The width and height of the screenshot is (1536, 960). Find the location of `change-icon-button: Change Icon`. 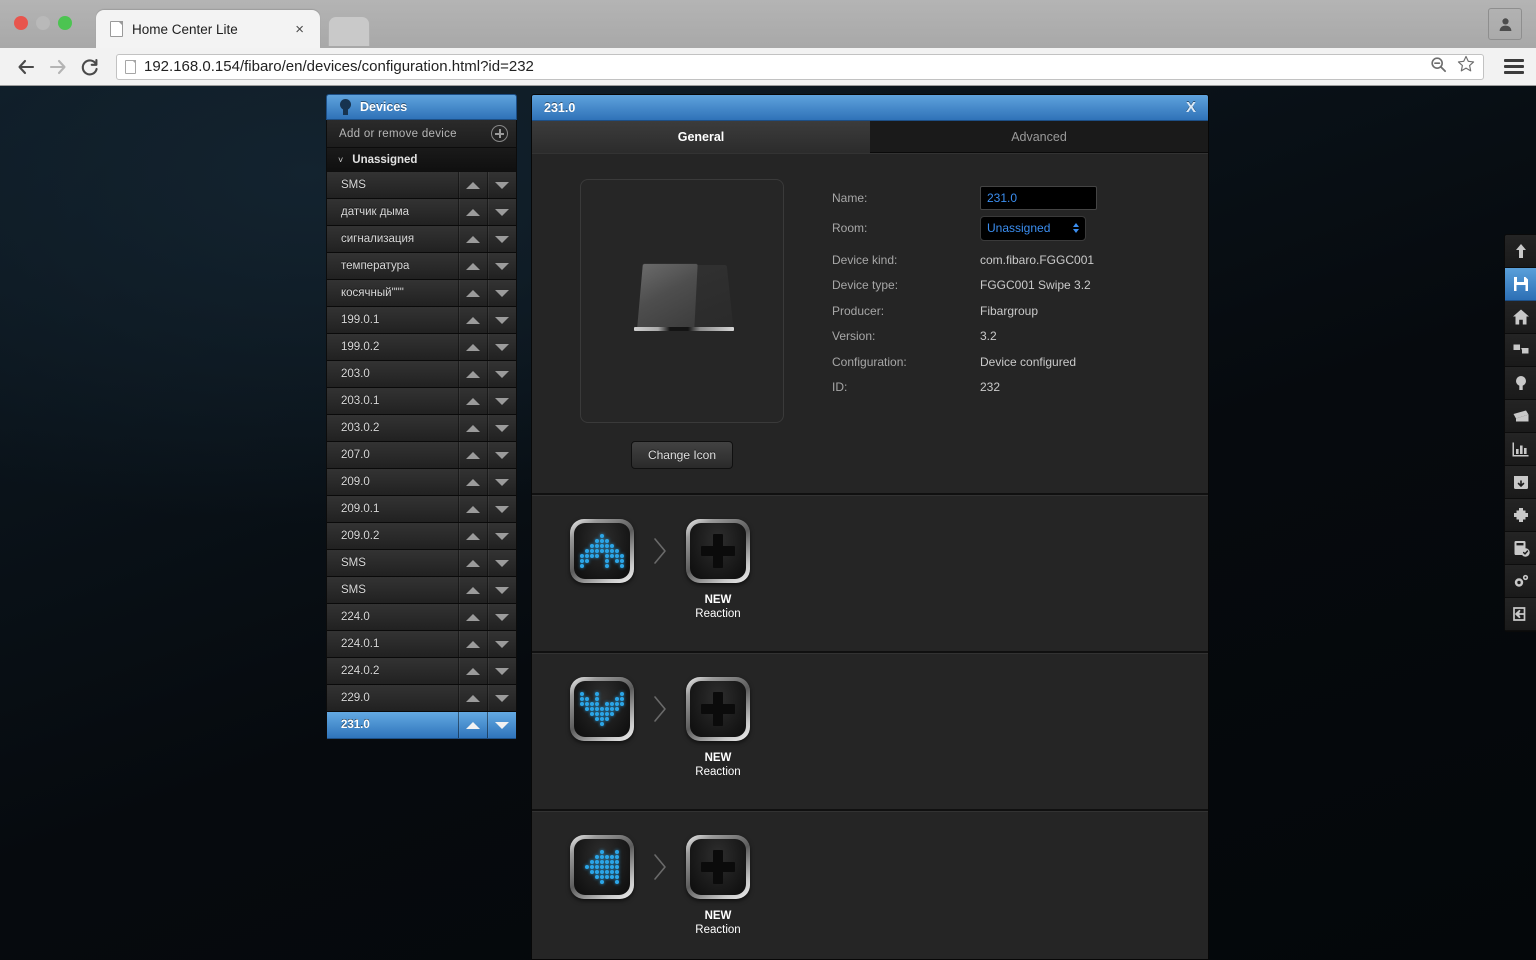

change-icon-button: Change Icon is located at coordinates (682, 455).